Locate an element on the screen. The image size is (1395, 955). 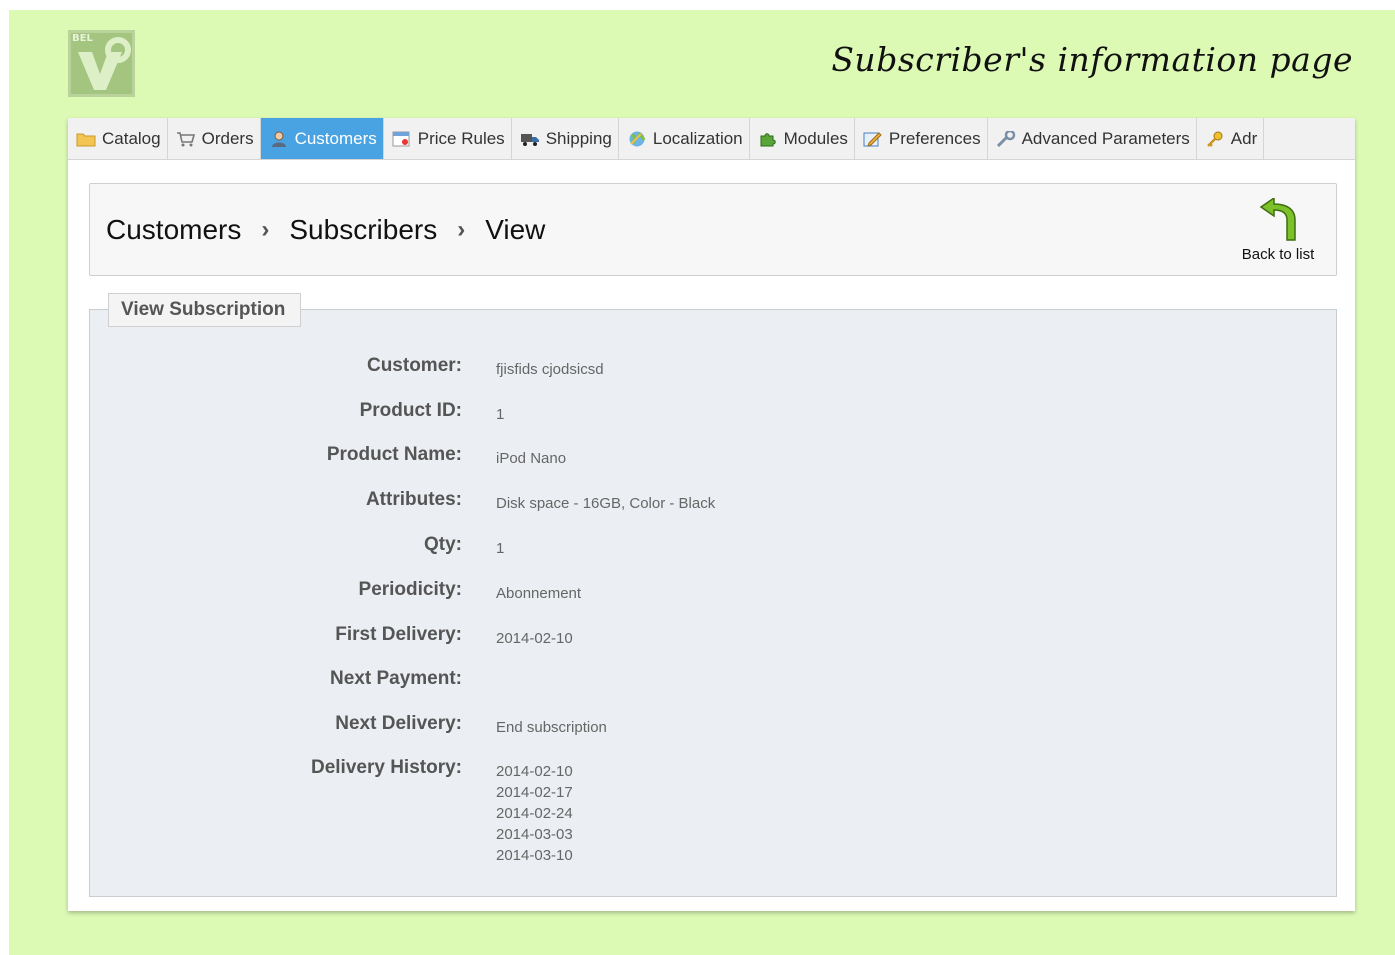
field-value: Disk space - 16GB, Color - Black is located at coordinates (606, 503).